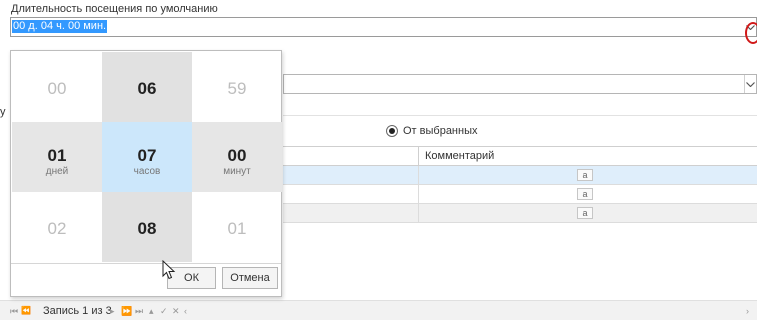 This screenshot has width=757, height=320. What do you see at coordinates (747, 311) in the screenshot?
I see `scroll-right-icon: ›` at bounding box center [747, 311].